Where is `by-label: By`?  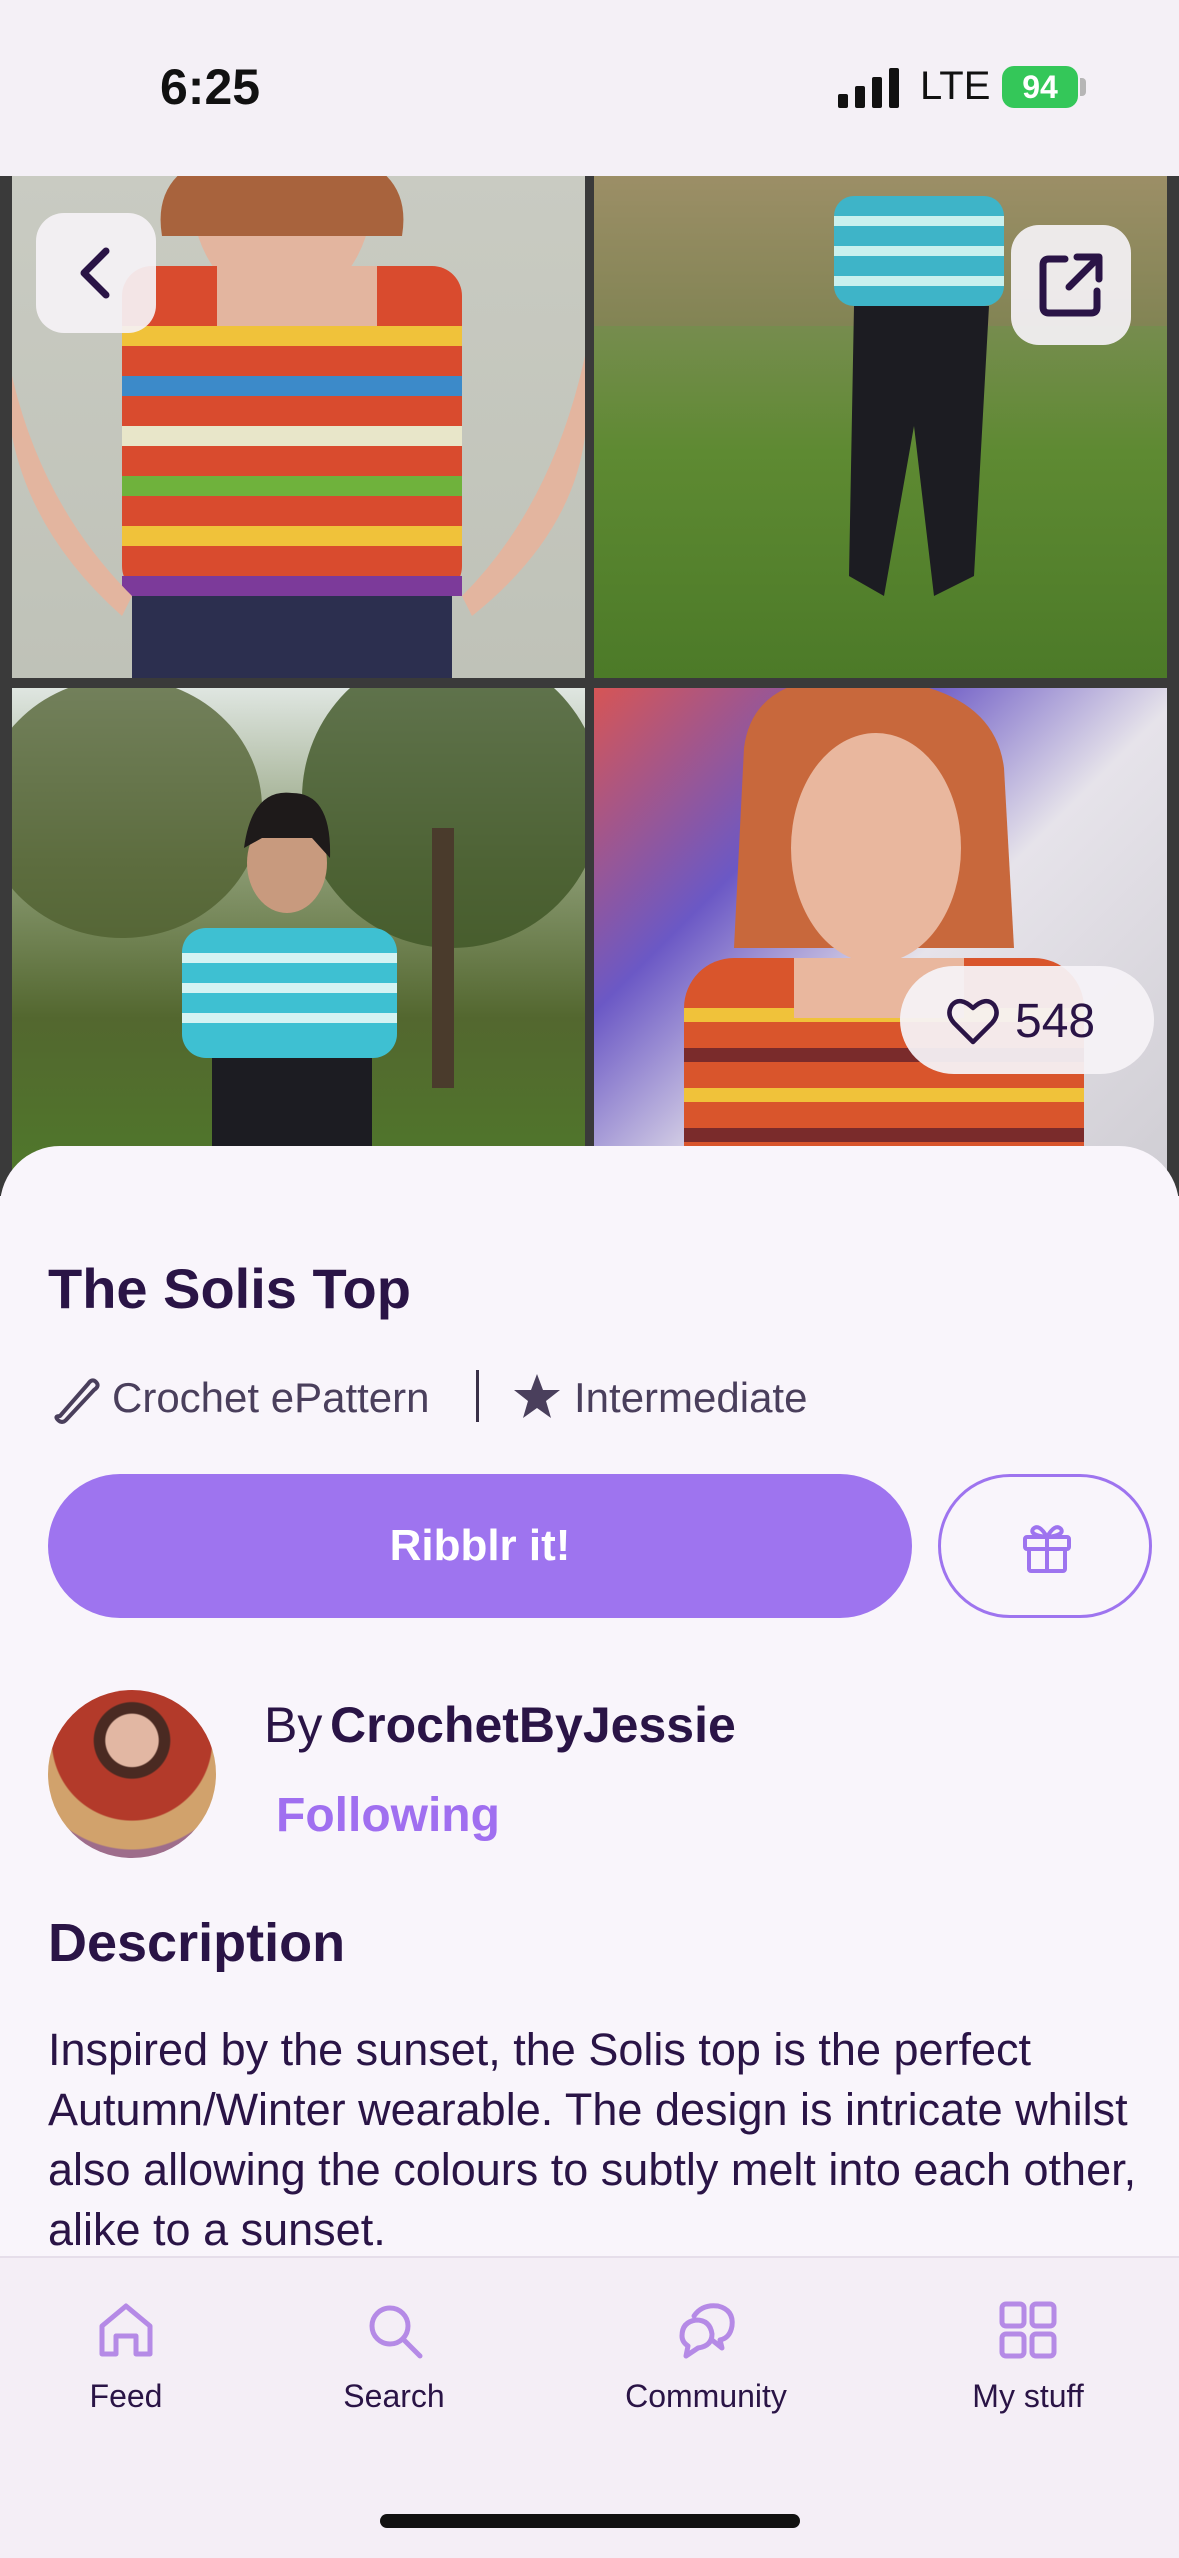 by-label: By is located at coordinates (293, 1725).